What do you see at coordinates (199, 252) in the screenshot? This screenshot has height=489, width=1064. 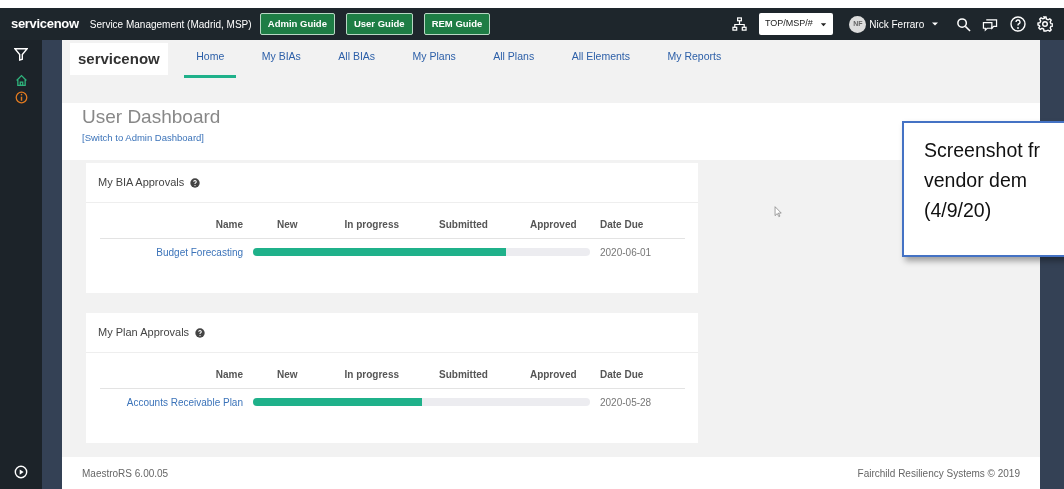 I see `row-link: Budget Forecasting` at bounding box center [199, 252].